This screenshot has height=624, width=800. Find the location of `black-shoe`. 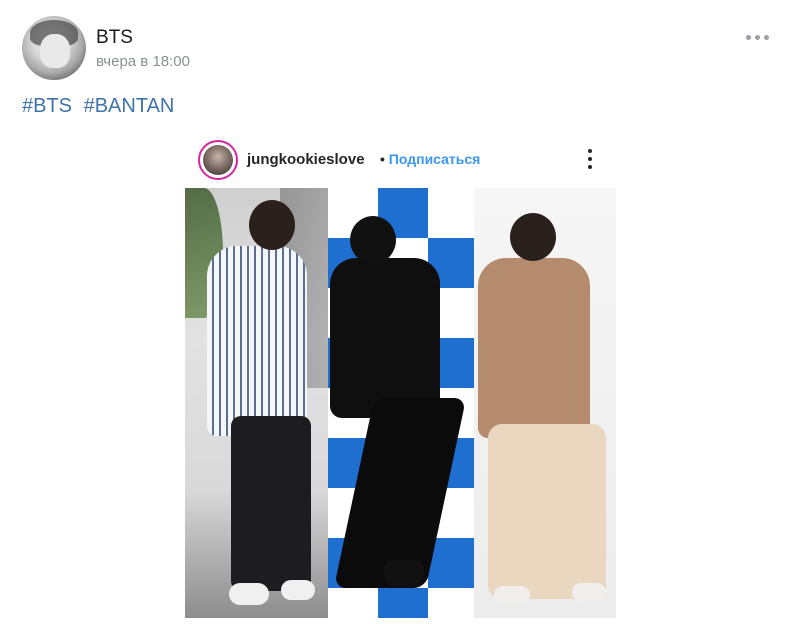

black-shoe is located at coordinates (404, 573).